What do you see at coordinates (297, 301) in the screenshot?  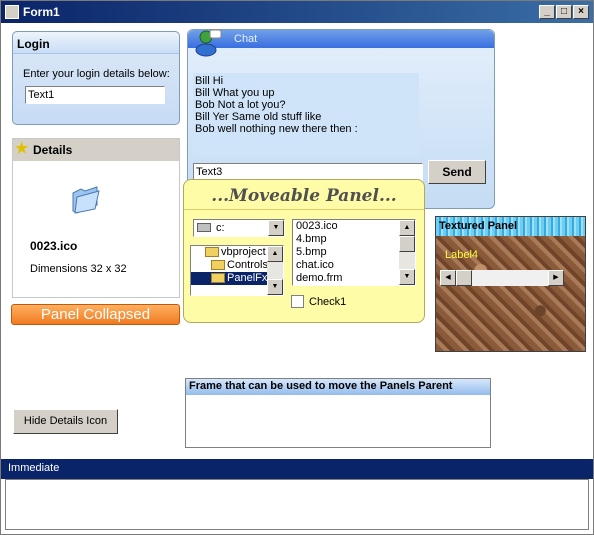 I see `check1-checkbox` at bounding box center [297, 301].